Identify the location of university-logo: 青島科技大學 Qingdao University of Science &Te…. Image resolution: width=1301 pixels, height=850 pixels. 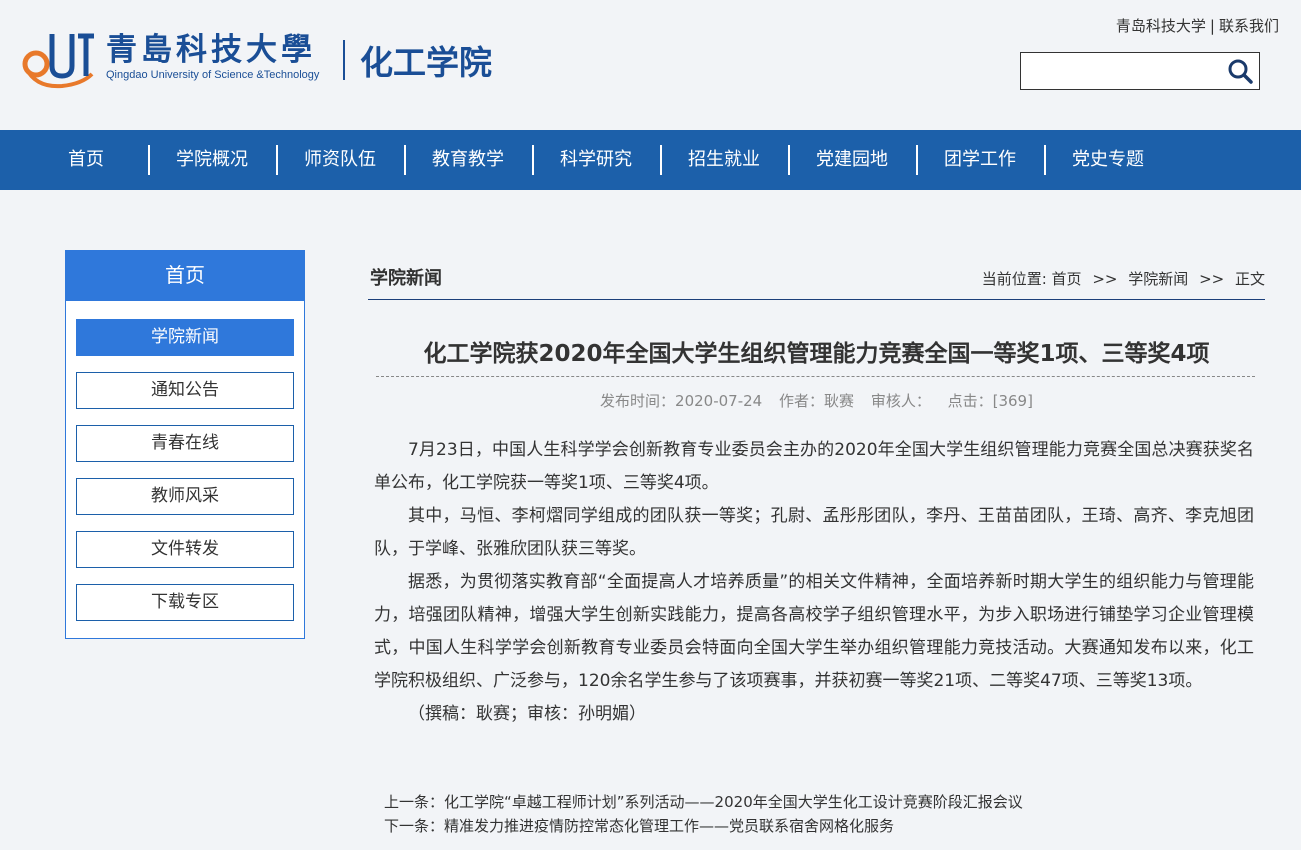
(182, 55).